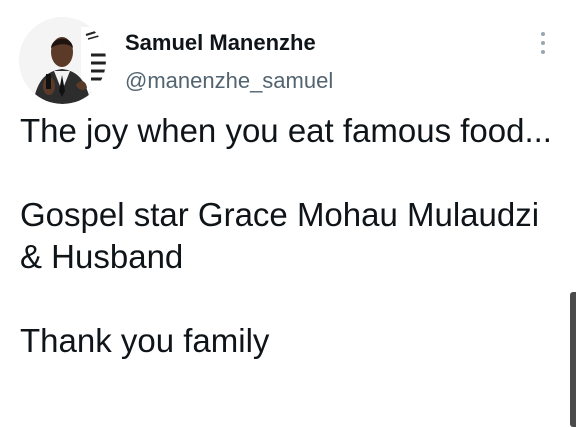 This screenshot has height=427, width=576. Describe the element at coordinates (573, 359) in the screenshot. I see `scrollbar-thumb` at that location.